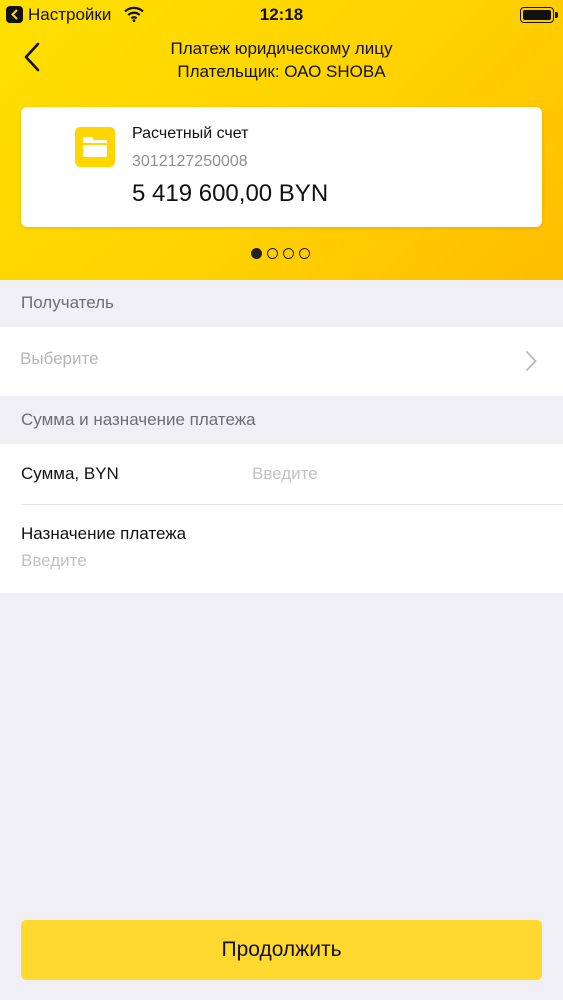 Image resolution: width=563 pixels, height=1000 pixels. I want to click on recipient-select: Выберите, so click(281, 361).